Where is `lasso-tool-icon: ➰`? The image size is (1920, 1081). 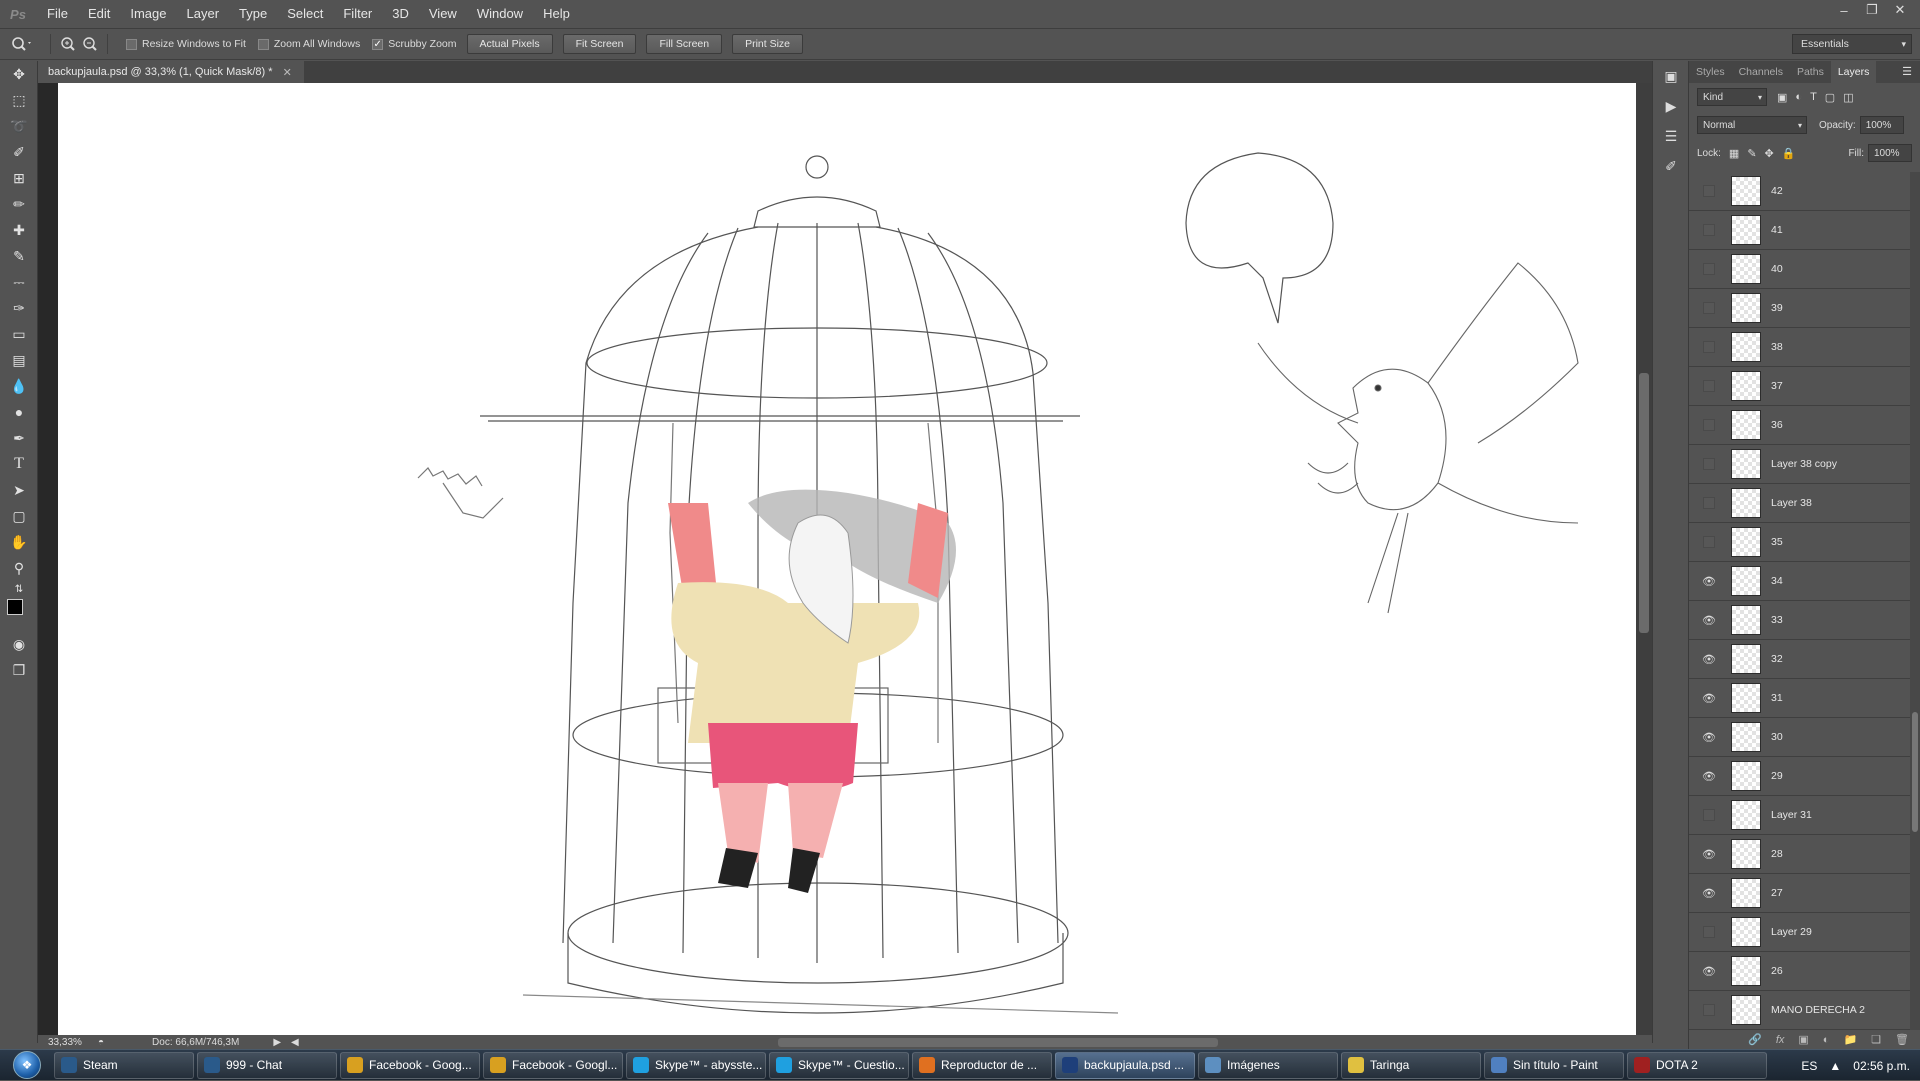 lasso-tool-icon: ➰ is located at coordinates (19, 126).